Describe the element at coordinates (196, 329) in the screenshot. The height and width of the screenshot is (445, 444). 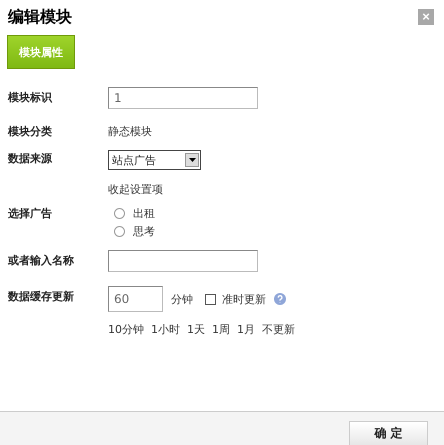
I see `preset-link: 1天` at that location.